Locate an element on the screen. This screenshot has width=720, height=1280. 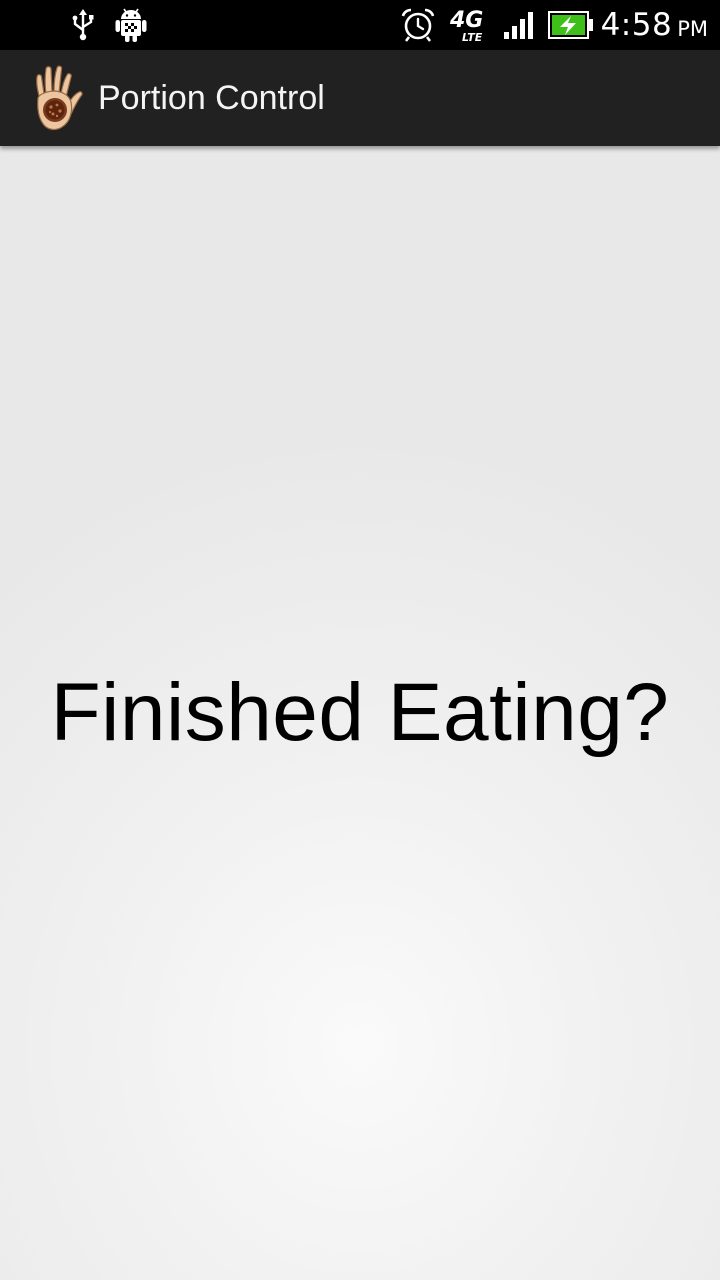
battery-charging-icon is located at coordinates (572, 25).